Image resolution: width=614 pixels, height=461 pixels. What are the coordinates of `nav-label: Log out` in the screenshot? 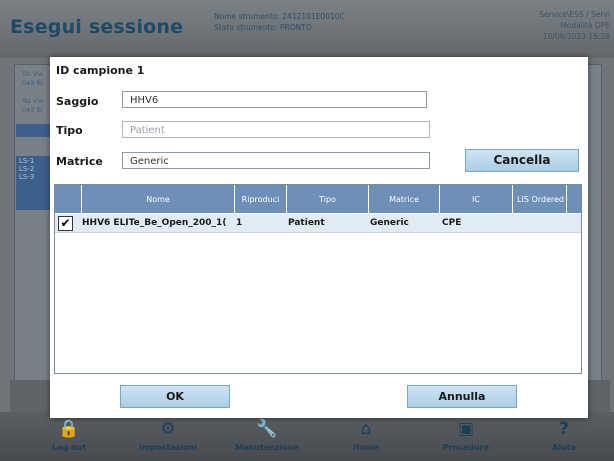 It's located at (69, 447).